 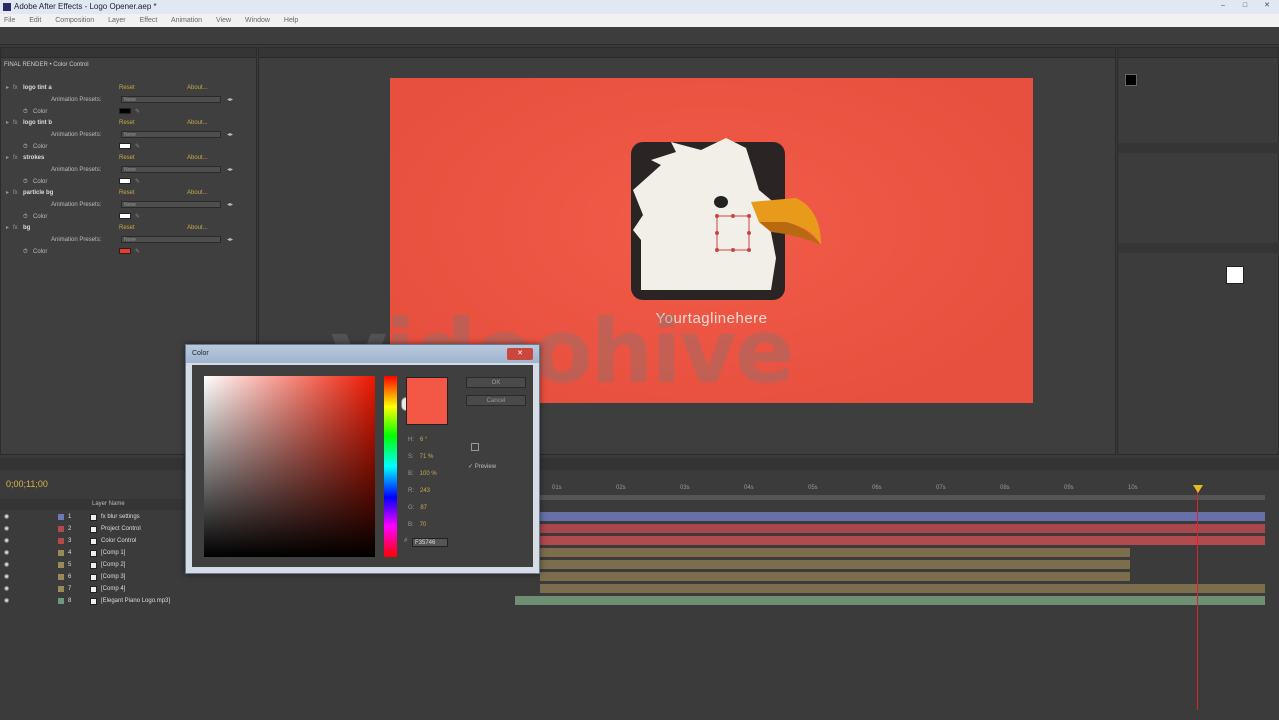 I want to click on menu-composition: Composition, so click(x=74, y=20).